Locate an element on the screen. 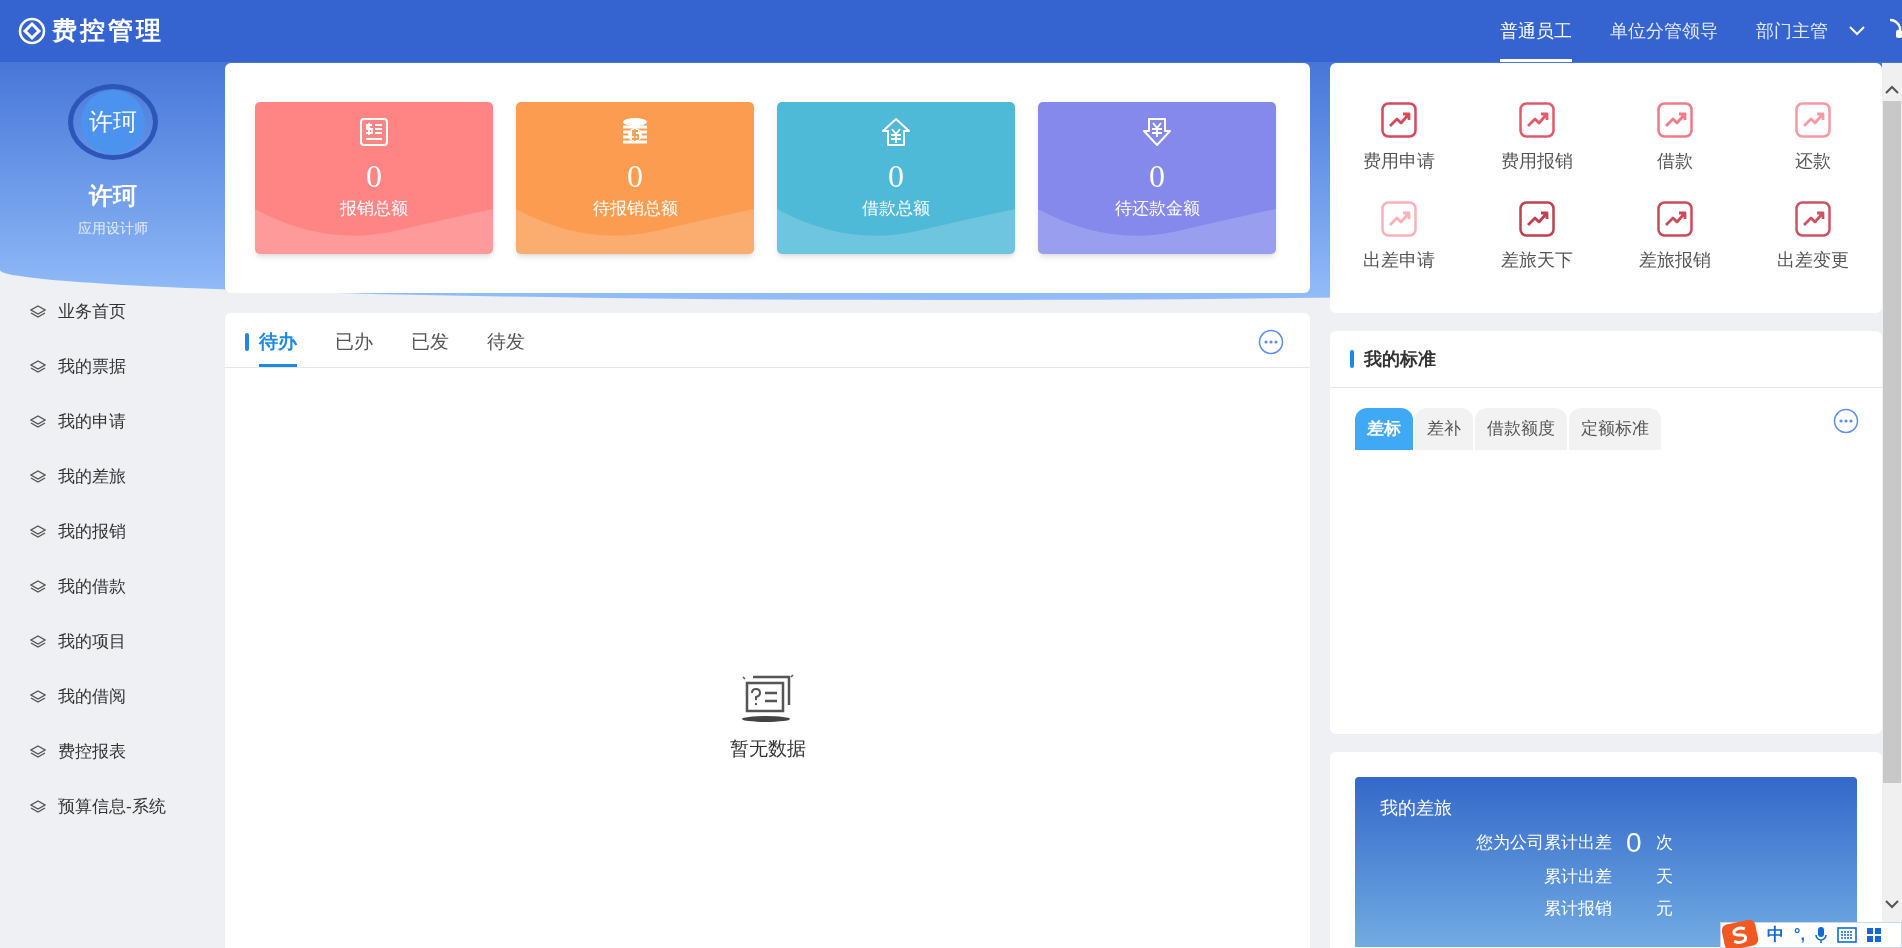 The image size is (1902, 948). standard-tab: 定额标准 is located at coordinates (1615, 429).